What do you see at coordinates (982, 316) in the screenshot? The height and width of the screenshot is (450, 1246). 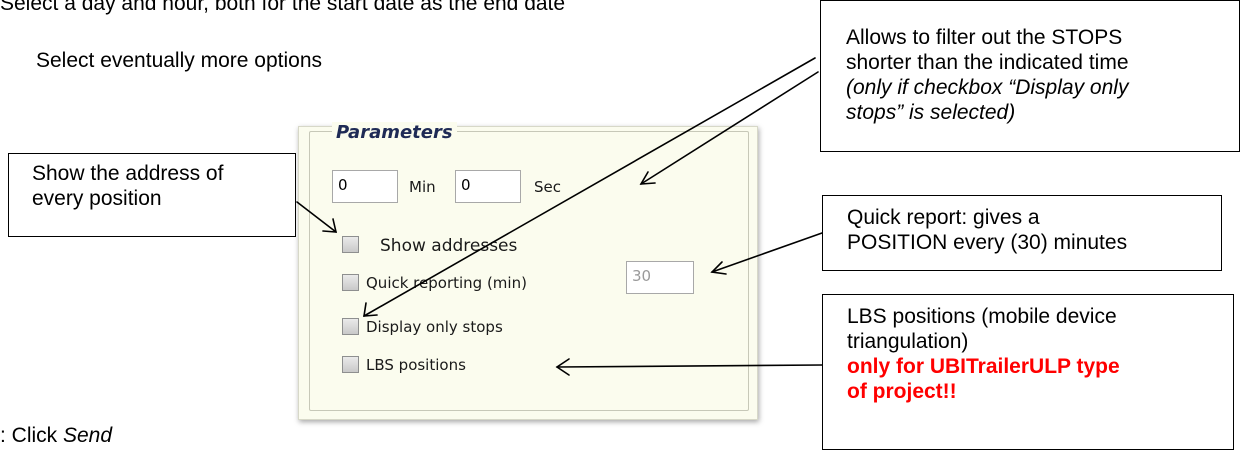 I see `callout-lbs-line1: LBS positions (mobile device` at bounding box center [982, 316].